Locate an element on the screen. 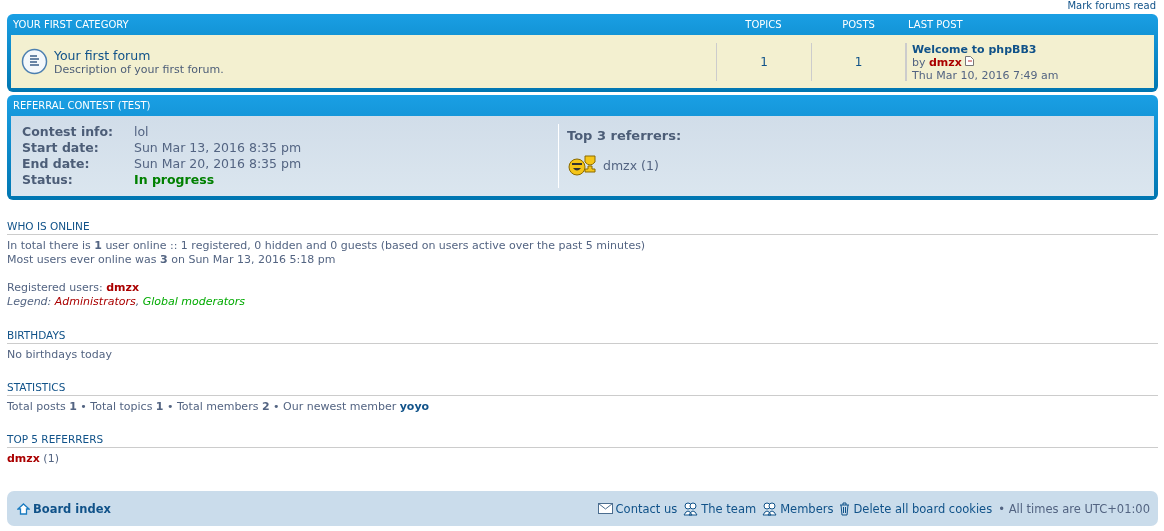 The image size is (1164, 531). field-label: End date: is located at coordinates (56, 164).